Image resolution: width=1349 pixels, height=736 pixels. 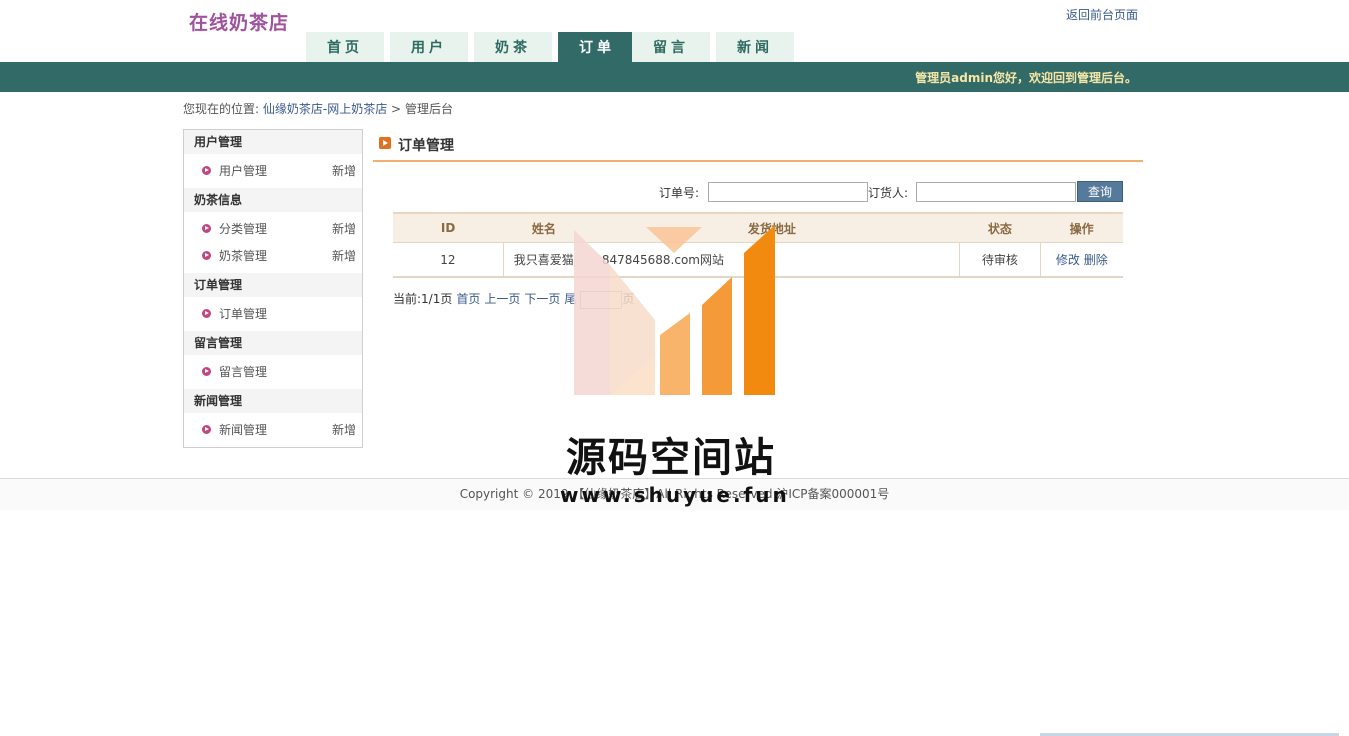 What do you see at coordinates (344, 430) in the screenshot?
I see `sidebar-add-news: 新增` at bounding box center [344, 430].